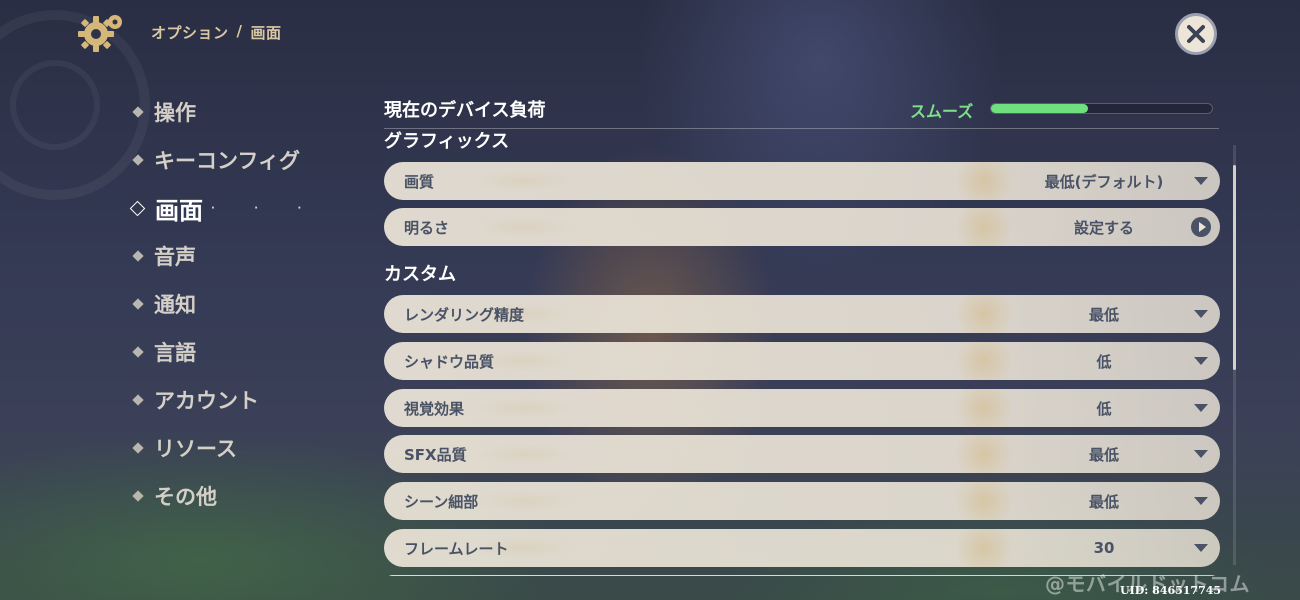 Image resolution: width=1300 pixels, height=600 pixels. Describe the element at coordinates (447, 141) in the screenshot. I see `section-heading-graphics: グラフィックス` at that location.